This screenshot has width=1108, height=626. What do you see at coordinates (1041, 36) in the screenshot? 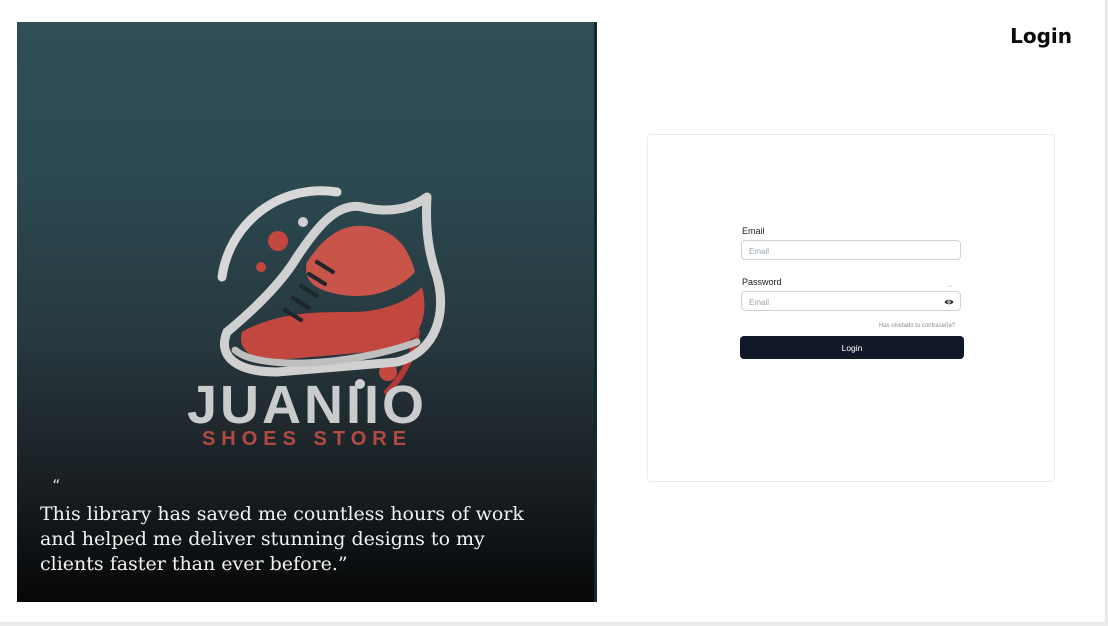
I see `page-title: Login` at bounding box center [1041, 36].